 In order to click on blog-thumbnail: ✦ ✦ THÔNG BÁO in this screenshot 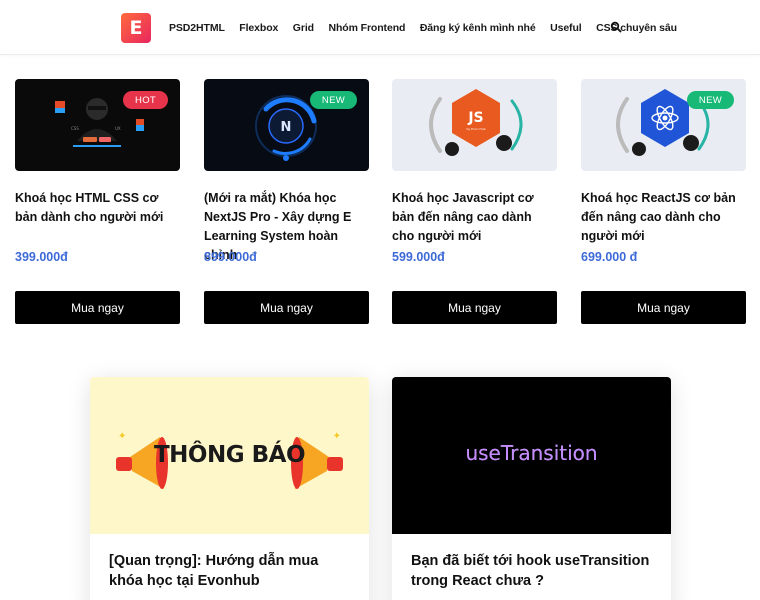, I will do `click(229, 455)`.